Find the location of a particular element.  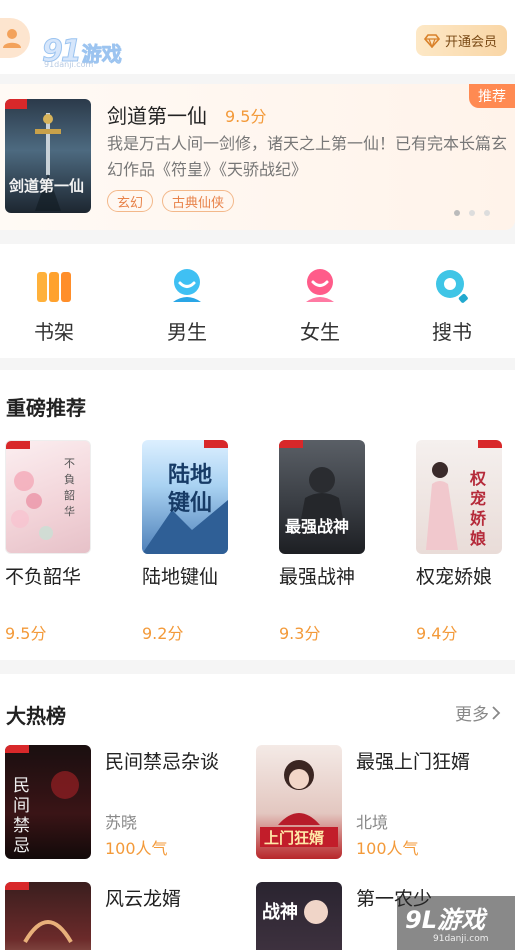

banner-book-title: 剑道第一仙 is located at coordinates (157, 114).